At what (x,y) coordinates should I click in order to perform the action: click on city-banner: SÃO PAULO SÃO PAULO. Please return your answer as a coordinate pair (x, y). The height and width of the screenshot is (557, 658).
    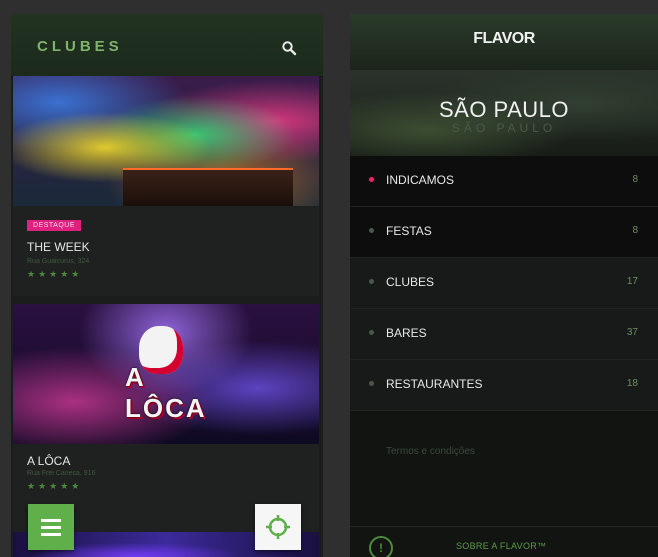
    Looking at the image, I should click on (504, 113).